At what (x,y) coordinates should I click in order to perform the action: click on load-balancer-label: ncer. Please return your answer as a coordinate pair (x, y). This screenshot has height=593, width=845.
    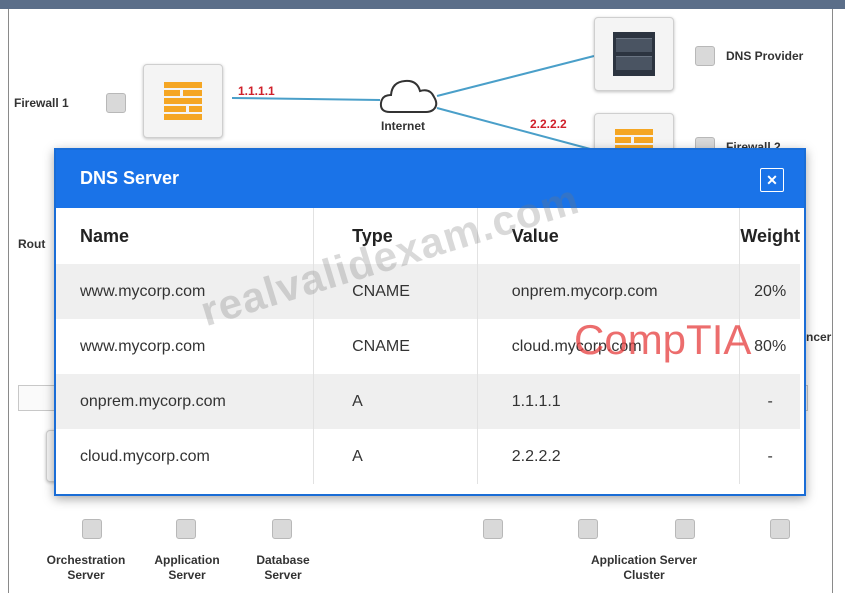
    Looking at the image, I should click on (819, 337).